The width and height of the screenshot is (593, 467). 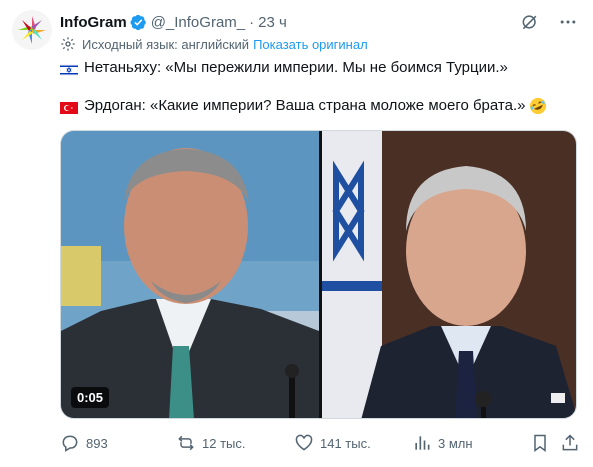 I want to click on grok-icon, so click(x=530, y=22).